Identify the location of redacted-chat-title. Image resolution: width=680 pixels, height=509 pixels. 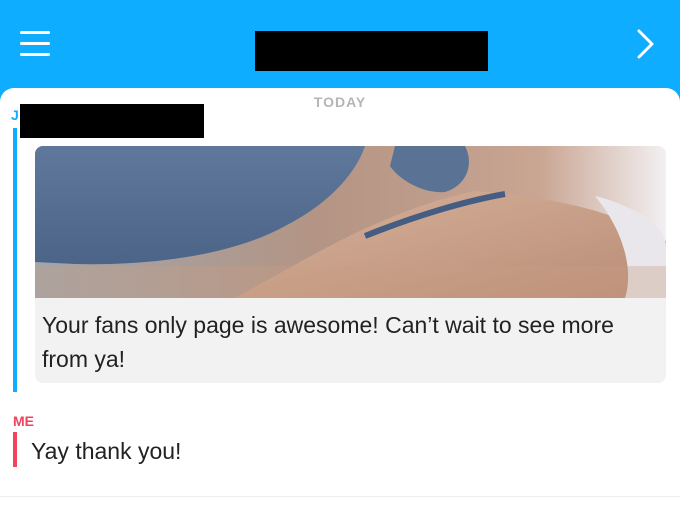
(371, 51).